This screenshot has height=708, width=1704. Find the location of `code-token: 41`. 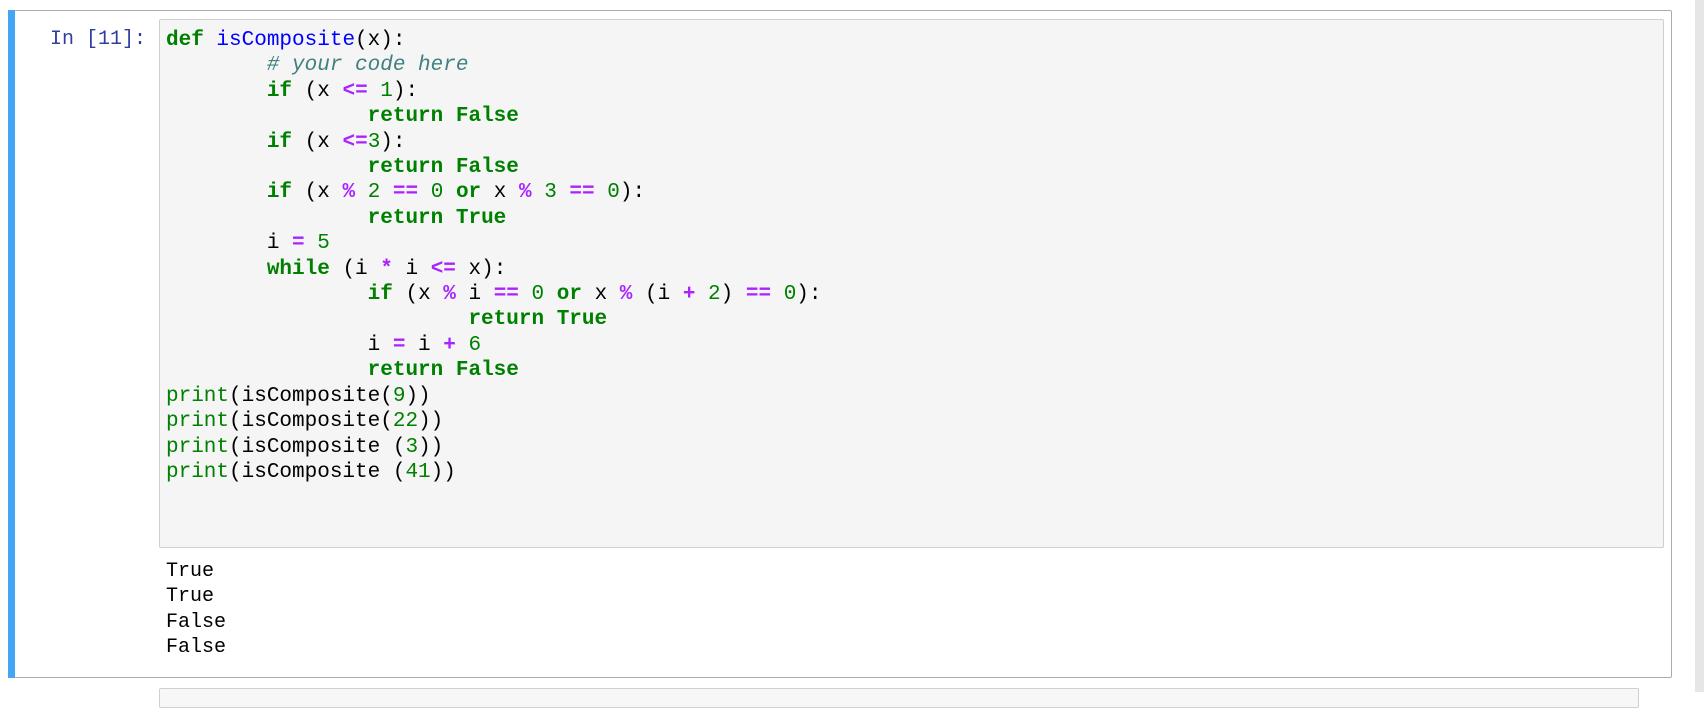

code-token: 41 is located at coordinates (418, 472).